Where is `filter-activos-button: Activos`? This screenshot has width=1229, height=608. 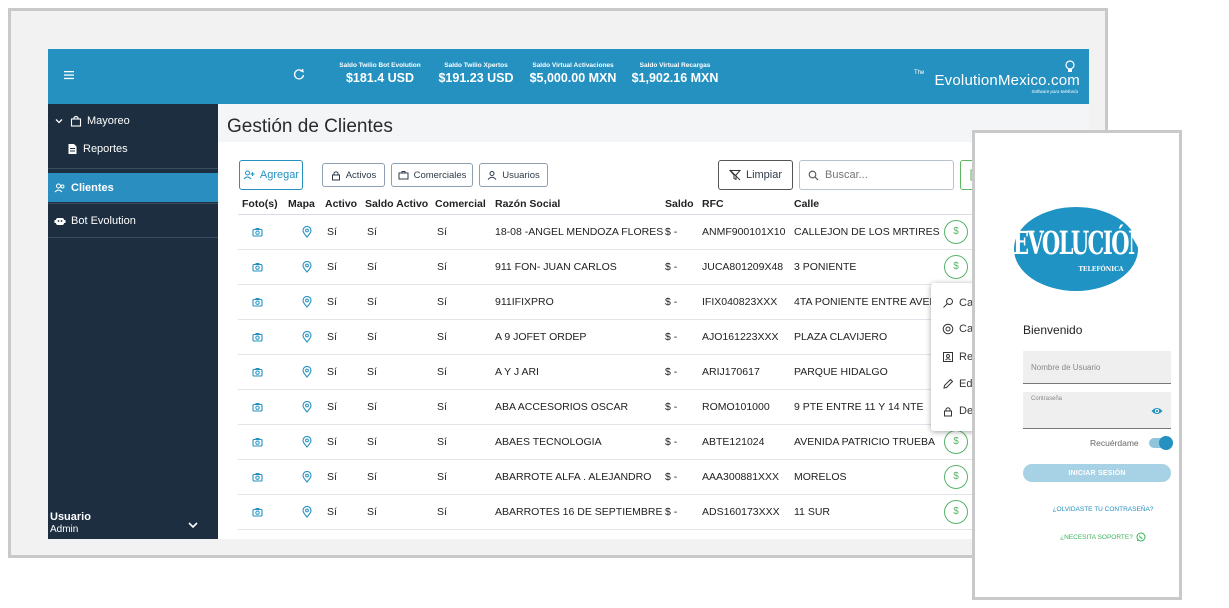 filter-activos-button: Activos is located at coordinates (353, 175).